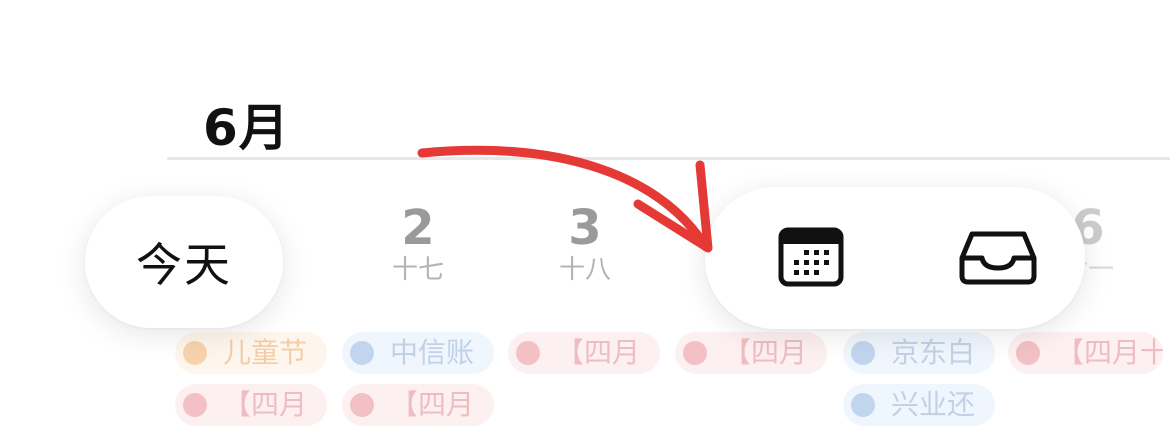  Describe the element at coordinates (418, 228) in the screenshot. I see `day-number: 2` at that location.